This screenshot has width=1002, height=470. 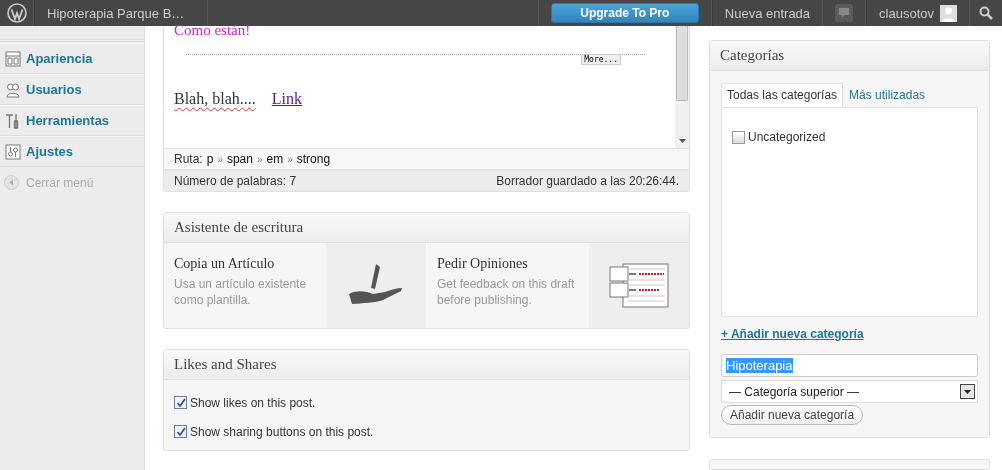 What do you see at coordinates (72, 120) in the screenshot?
I see `sidebar-item: Herramientas` at bounding box center [72, 120].